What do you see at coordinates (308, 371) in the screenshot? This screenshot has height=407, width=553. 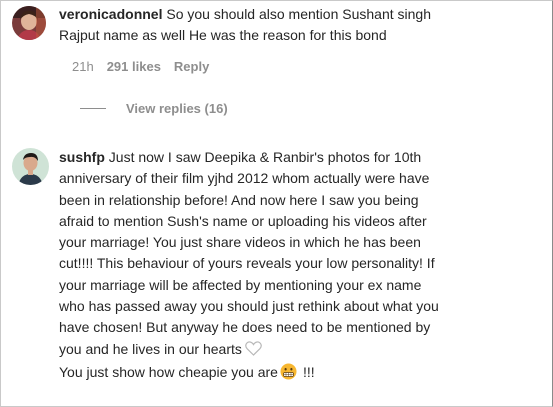 I see `comment-text-suffix: !!!` at bounding box center [308, 371].